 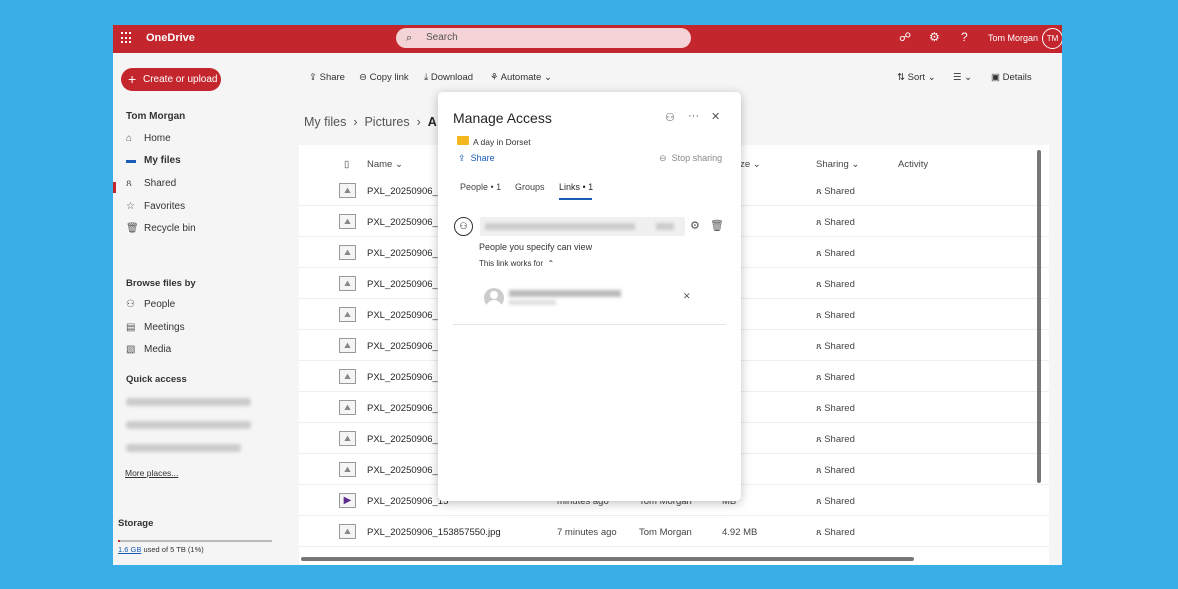 I want to click on tab-people: People • 1, so click(x=480, y=187).